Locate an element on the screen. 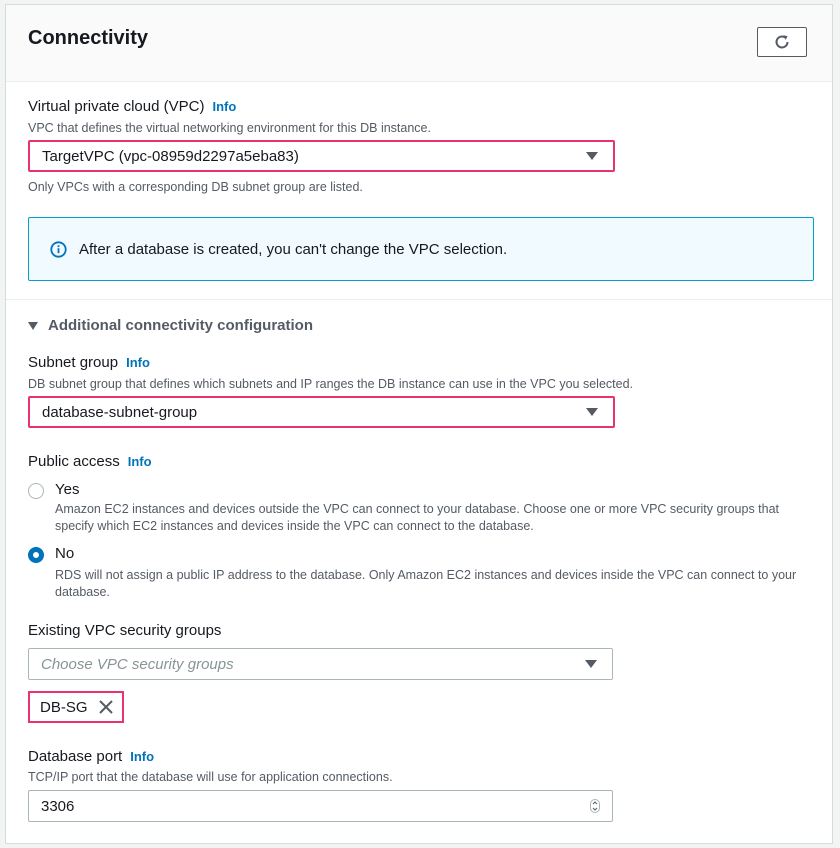 This screenshot has width=840, height=848. public-access-label: Public access is located at coordinates (74, 461).